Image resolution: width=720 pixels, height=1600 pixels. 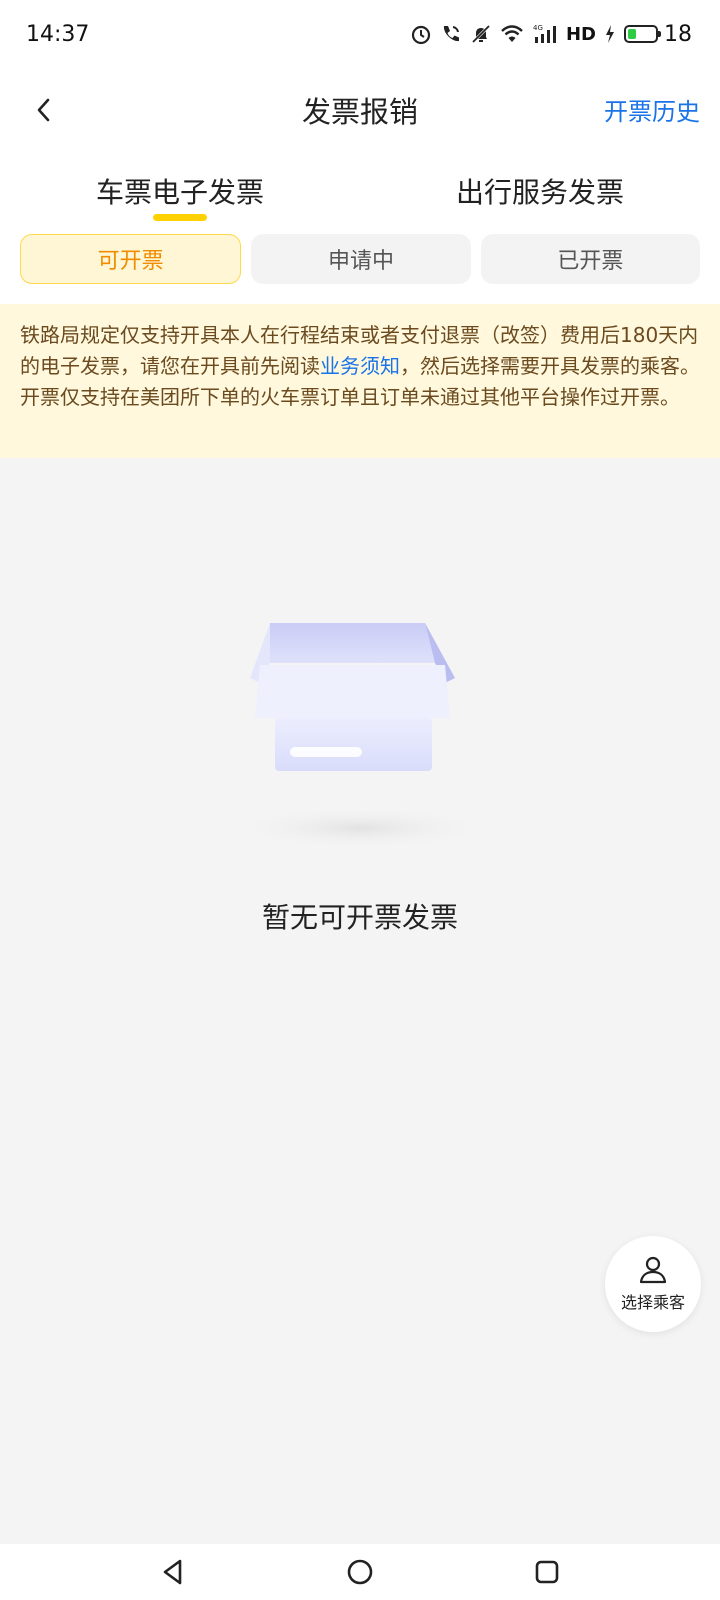 I want to click on tab-ticket-invoice-label-wrap: 车票电子发票, so click(x=179, y=196).